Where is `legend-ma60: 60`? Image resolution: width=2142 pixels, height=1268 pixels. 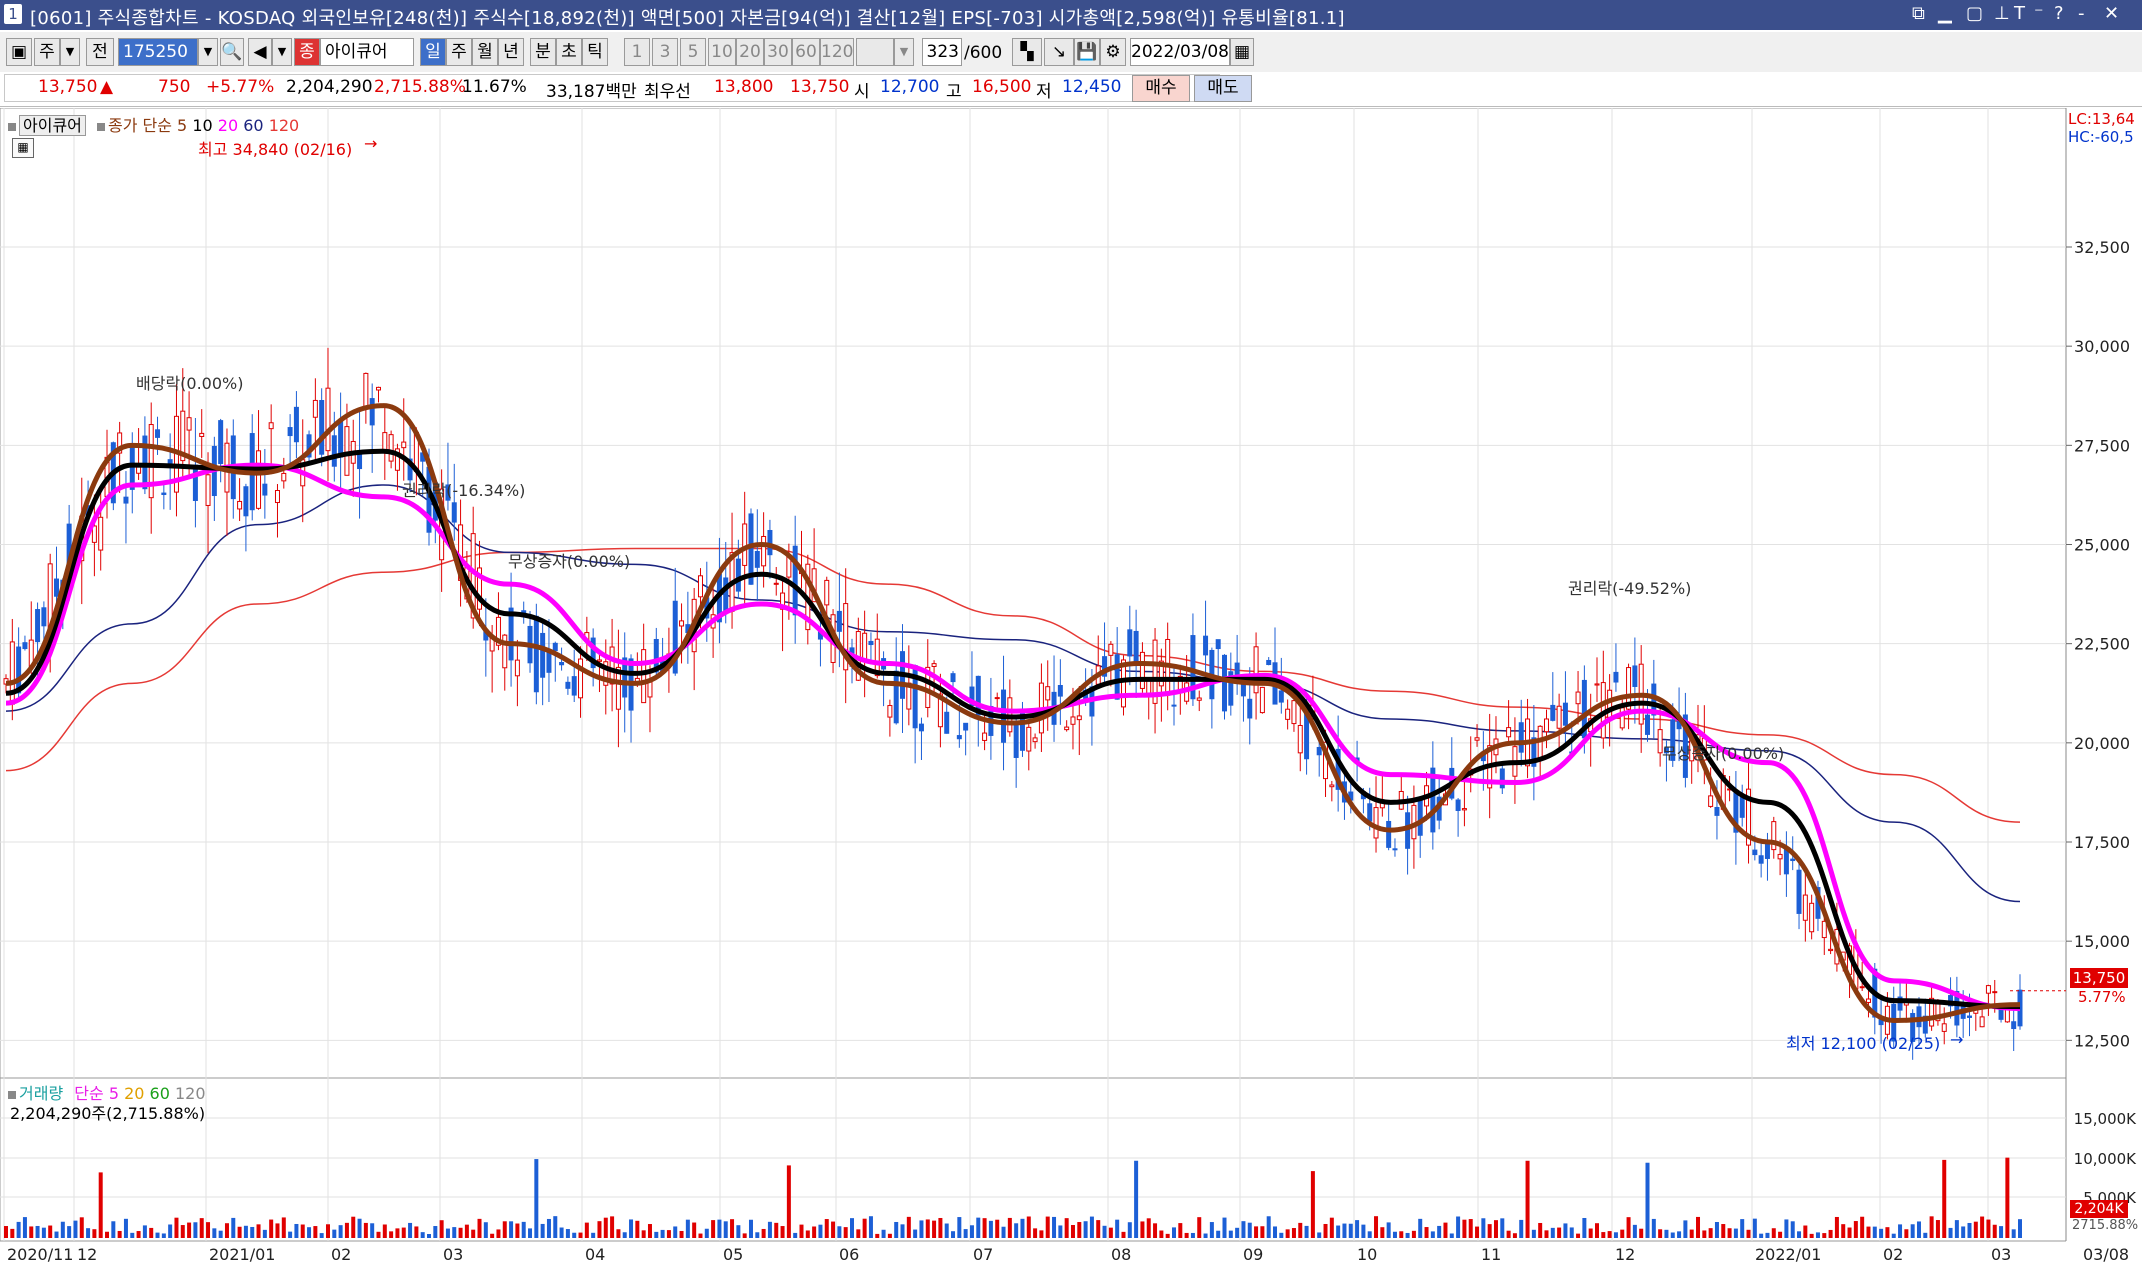 legend-ma60: 60 is located at coordinates (253, 125).